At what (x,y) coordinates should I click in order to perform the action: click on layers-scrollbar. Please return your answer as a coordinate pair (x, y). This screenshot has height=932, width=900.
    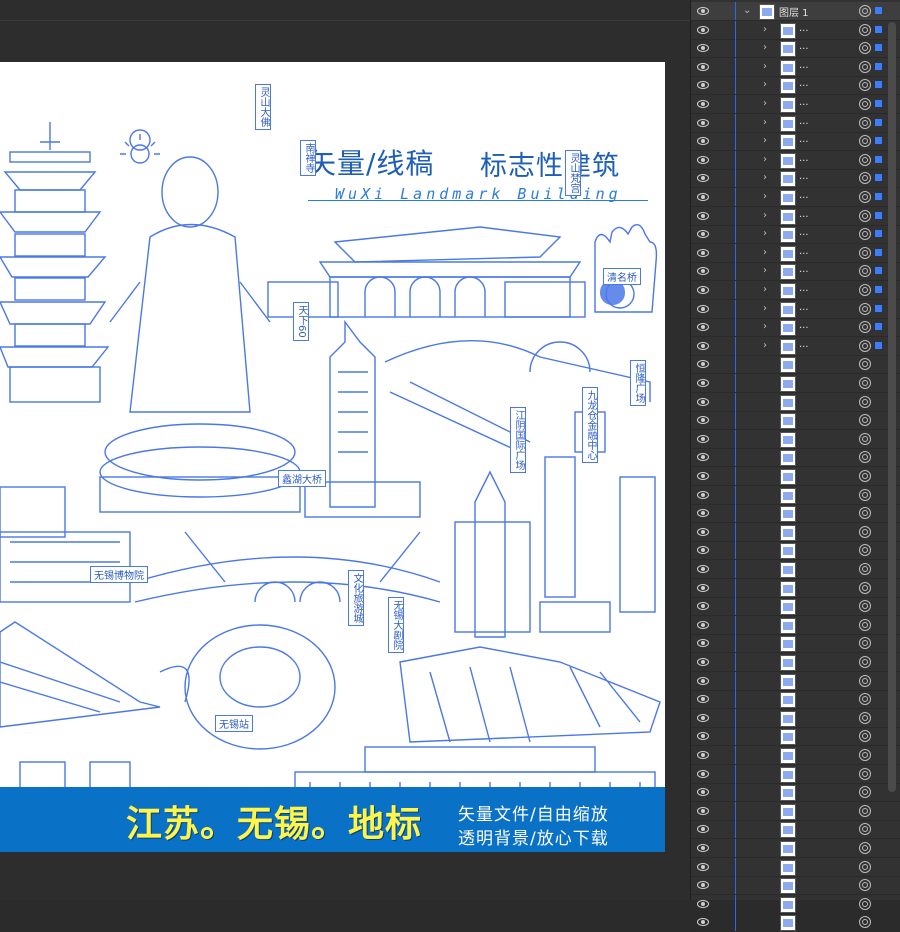
    Looking at the image, I should click on (892, 407).